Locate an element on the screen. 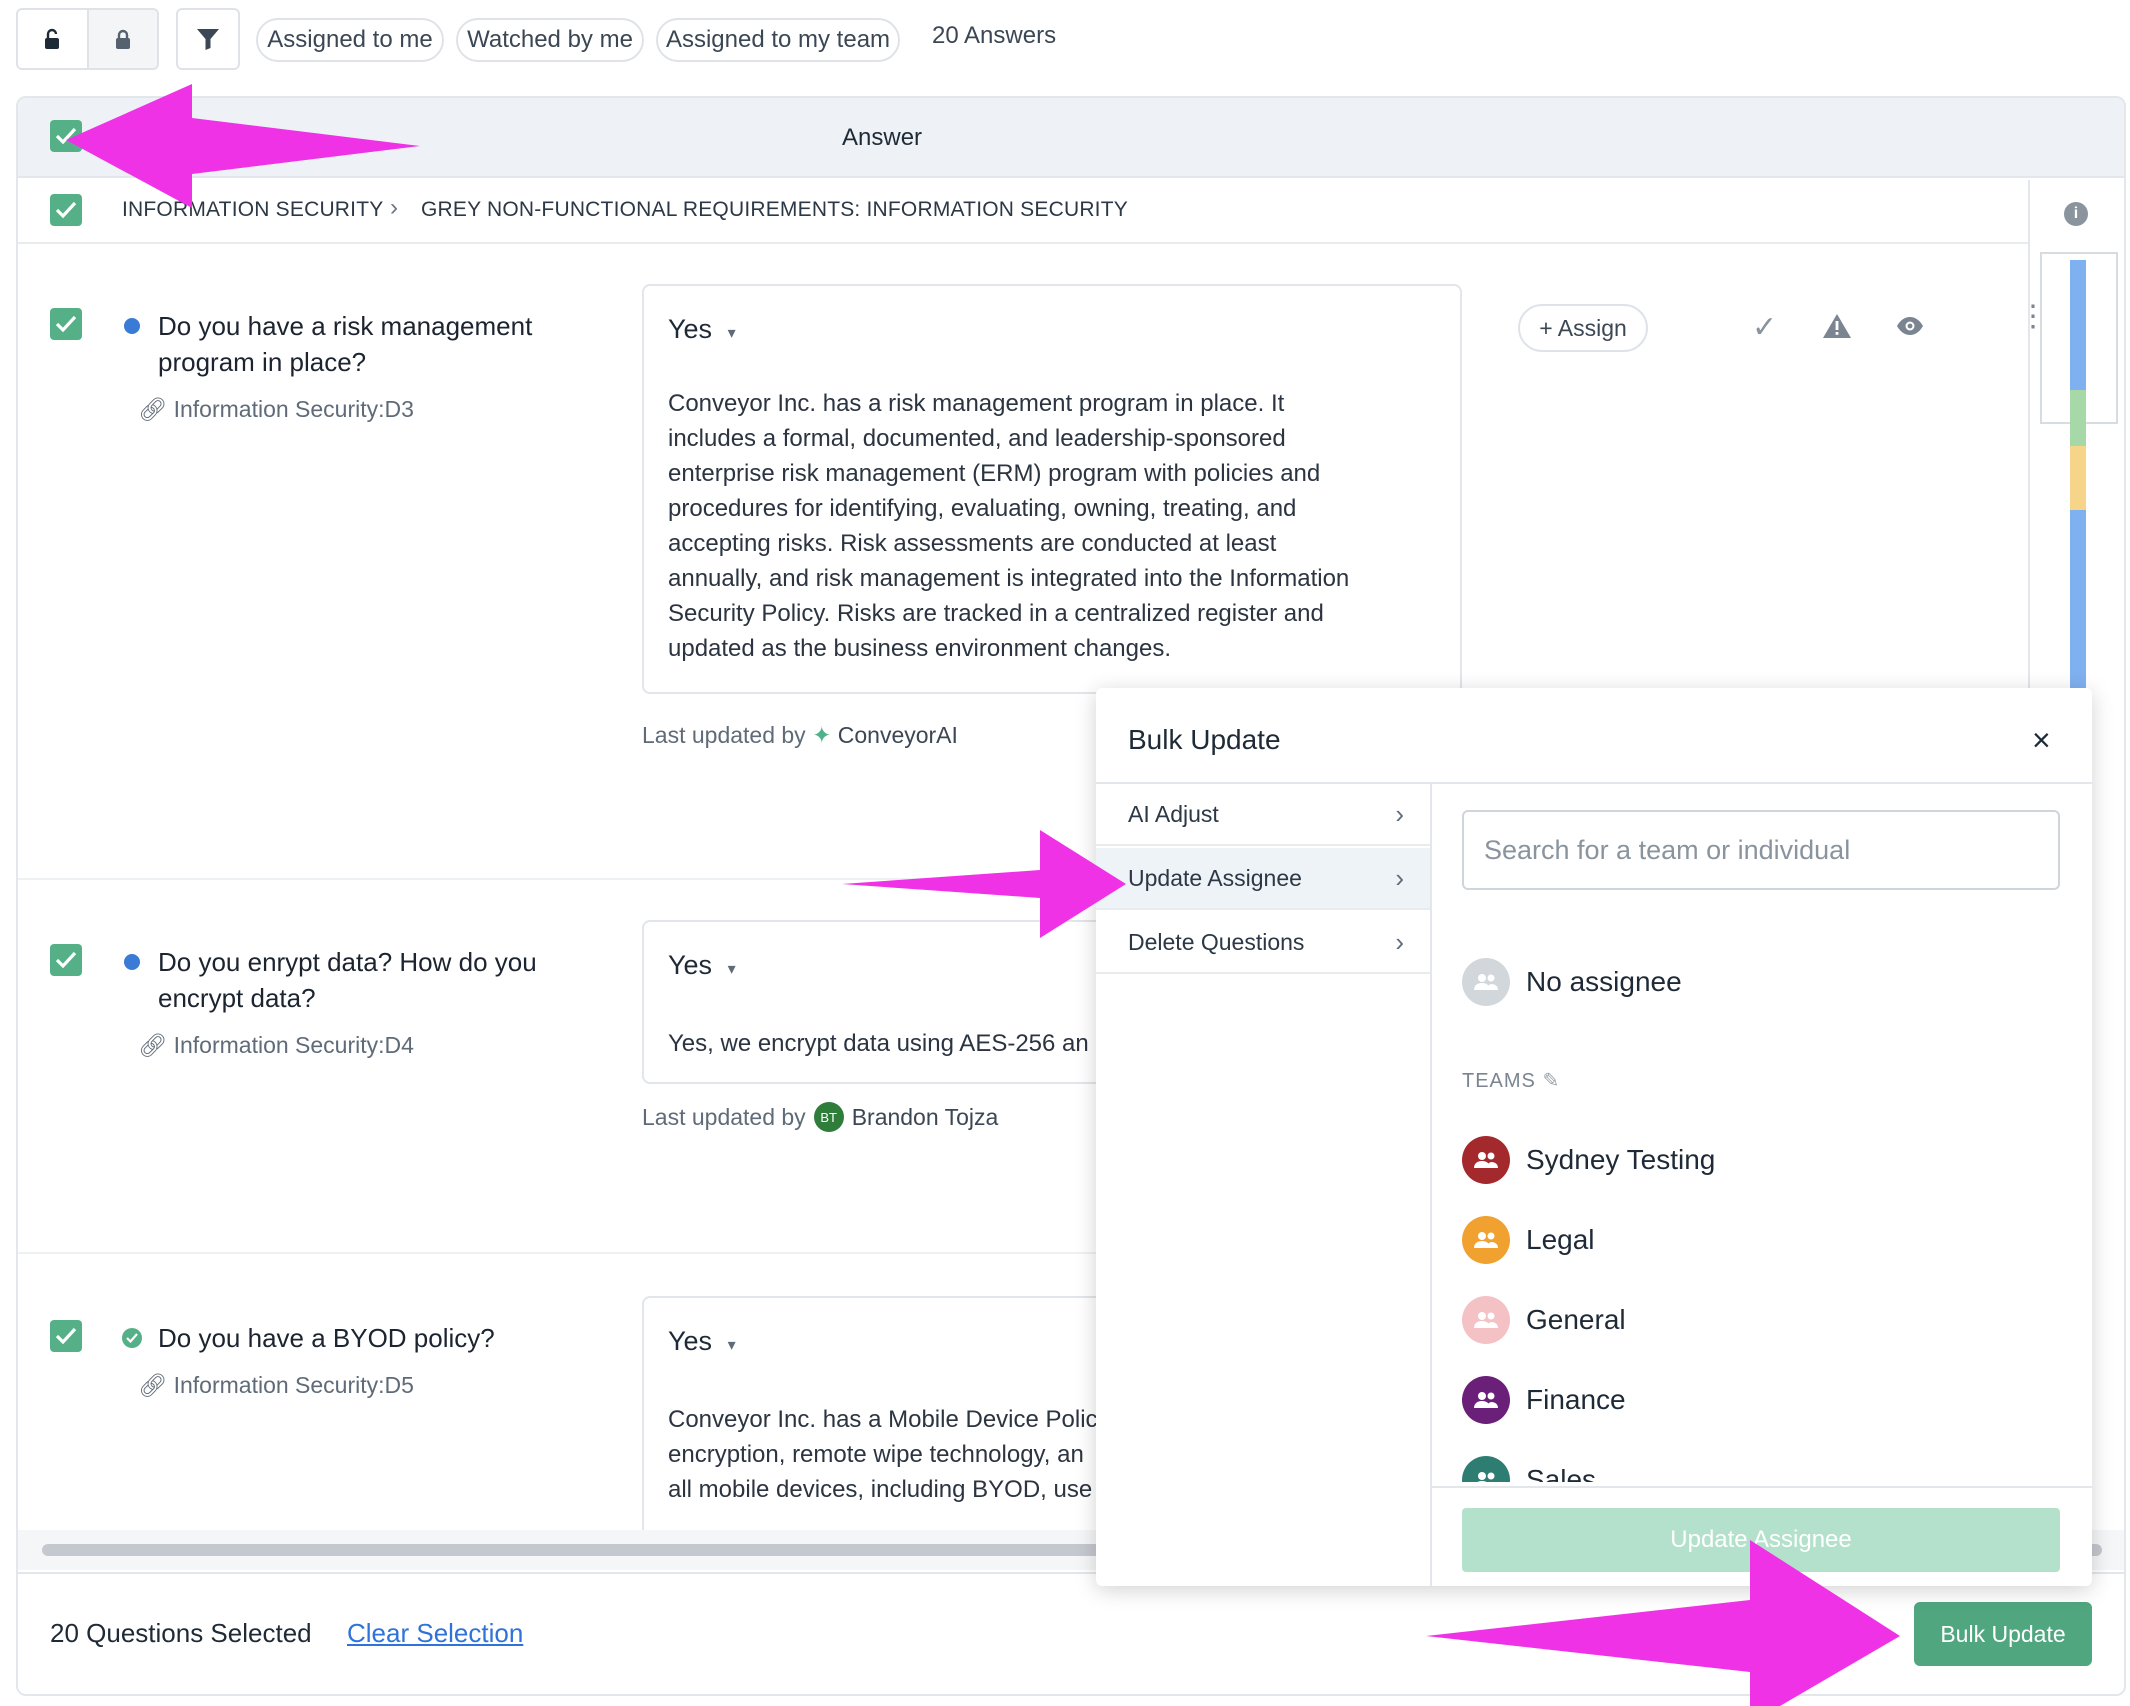  menu-update-assignee: Update Assignee › is located at coordinates (1263, 879).